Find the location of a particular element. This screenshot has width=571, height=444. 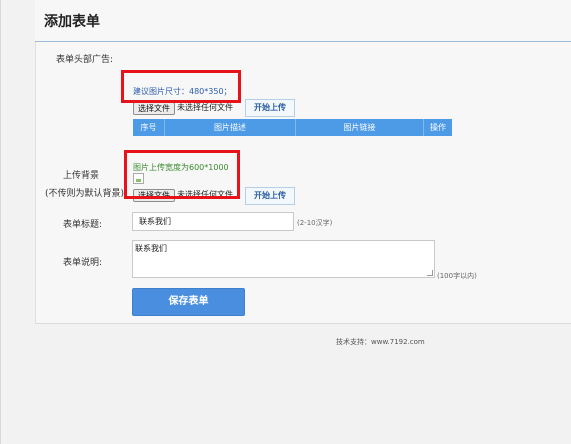

bg-upload-label: 上传背景 is located at coordinates (81, 176).